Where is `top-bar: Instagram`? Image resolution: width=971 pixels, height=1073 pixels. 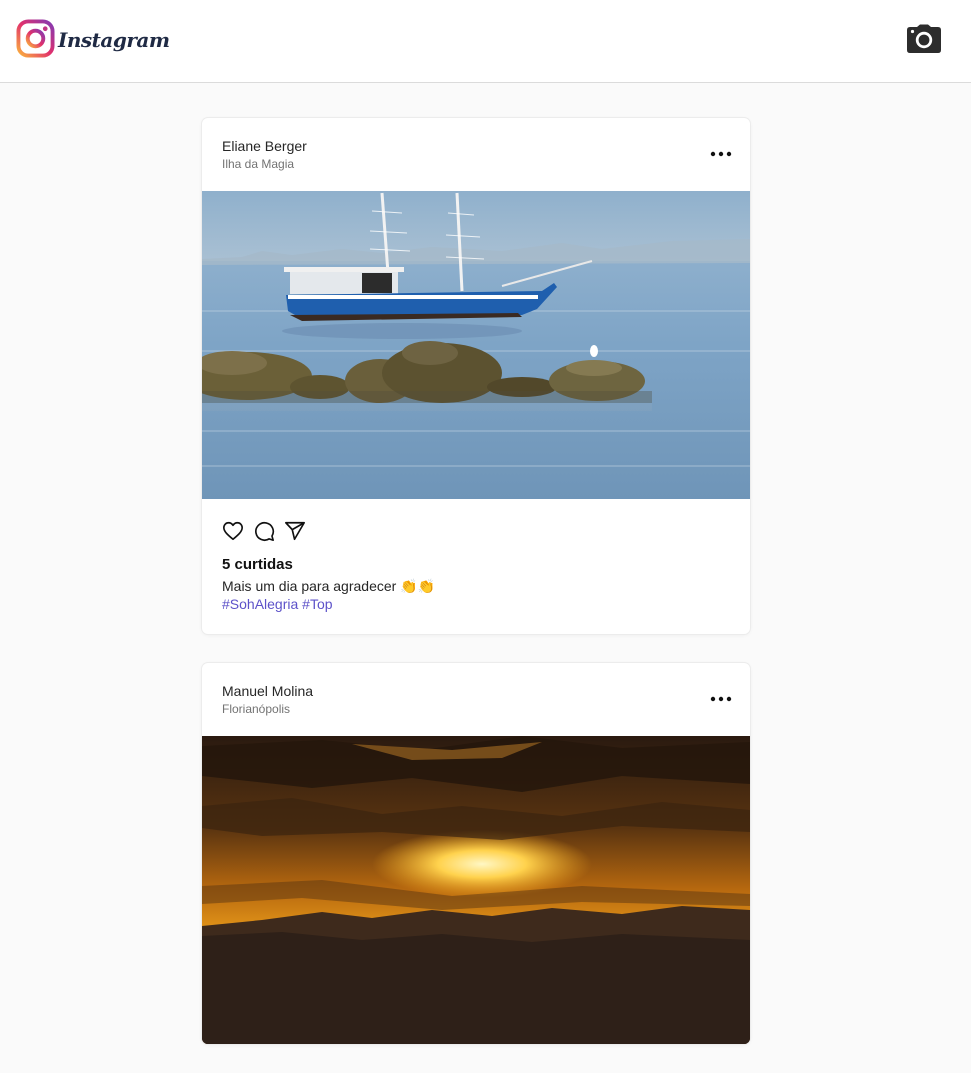
top-bar: Instagram is located at coordinates (485, 41).